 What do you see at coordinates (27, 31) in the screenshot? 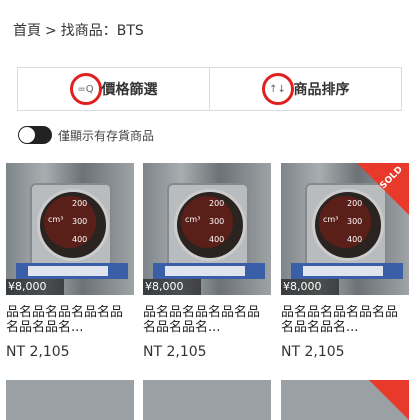
I see `breadcrumb-home: 首頁` at bounding box center [27, 31].